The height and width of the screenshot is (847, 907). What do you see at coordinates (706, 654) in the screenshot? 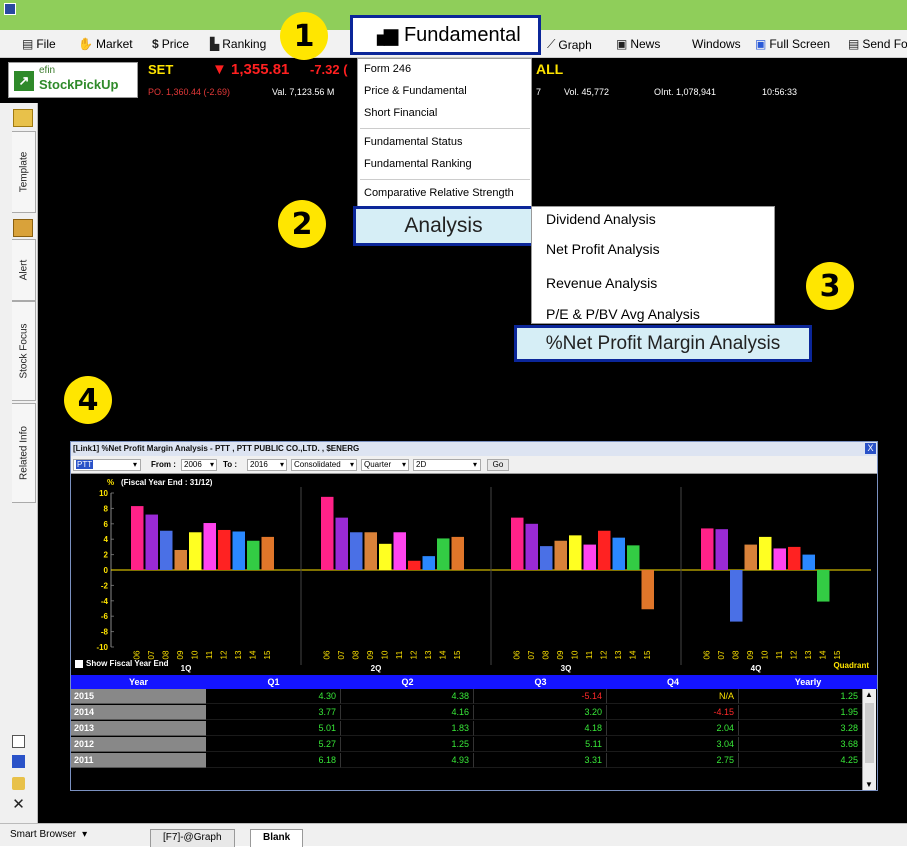
I see `x-tick-label: 06` at bounding box center [706, 654].